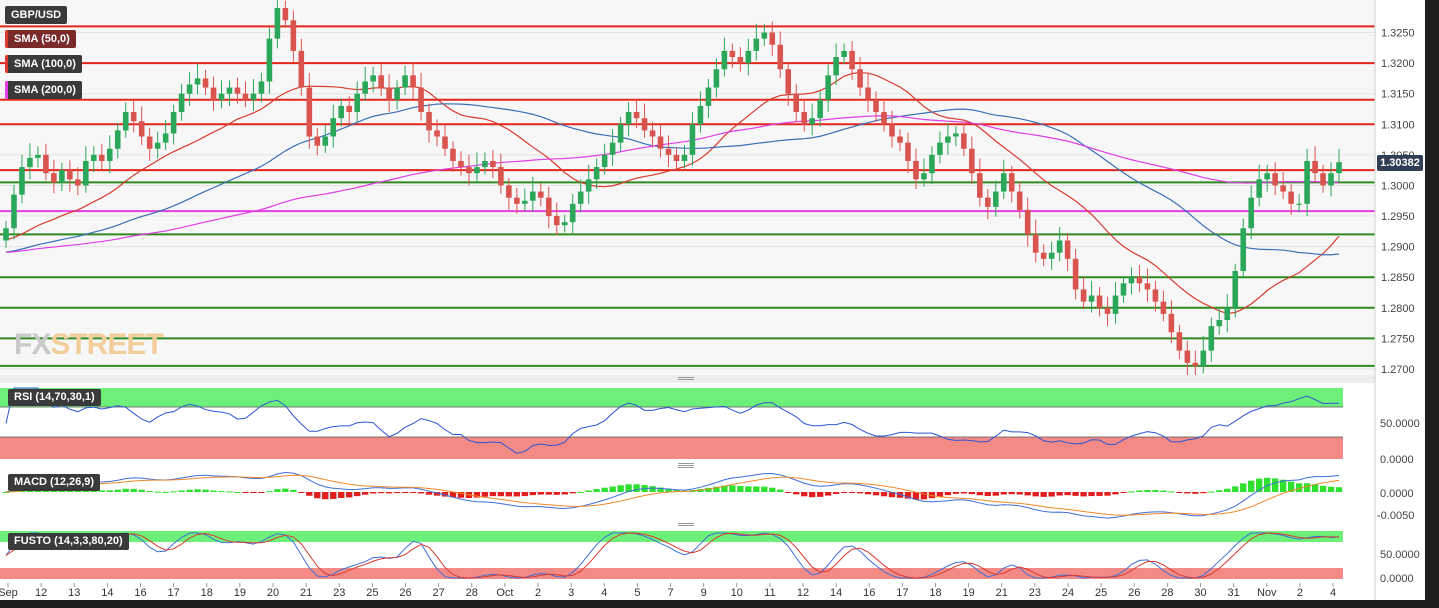 This screenshot has width=1439, height=608. What do you see at coordinates (41, 593) in the screenshot?
I see `date-tick-label: 12` at bounding box center [41, 593].